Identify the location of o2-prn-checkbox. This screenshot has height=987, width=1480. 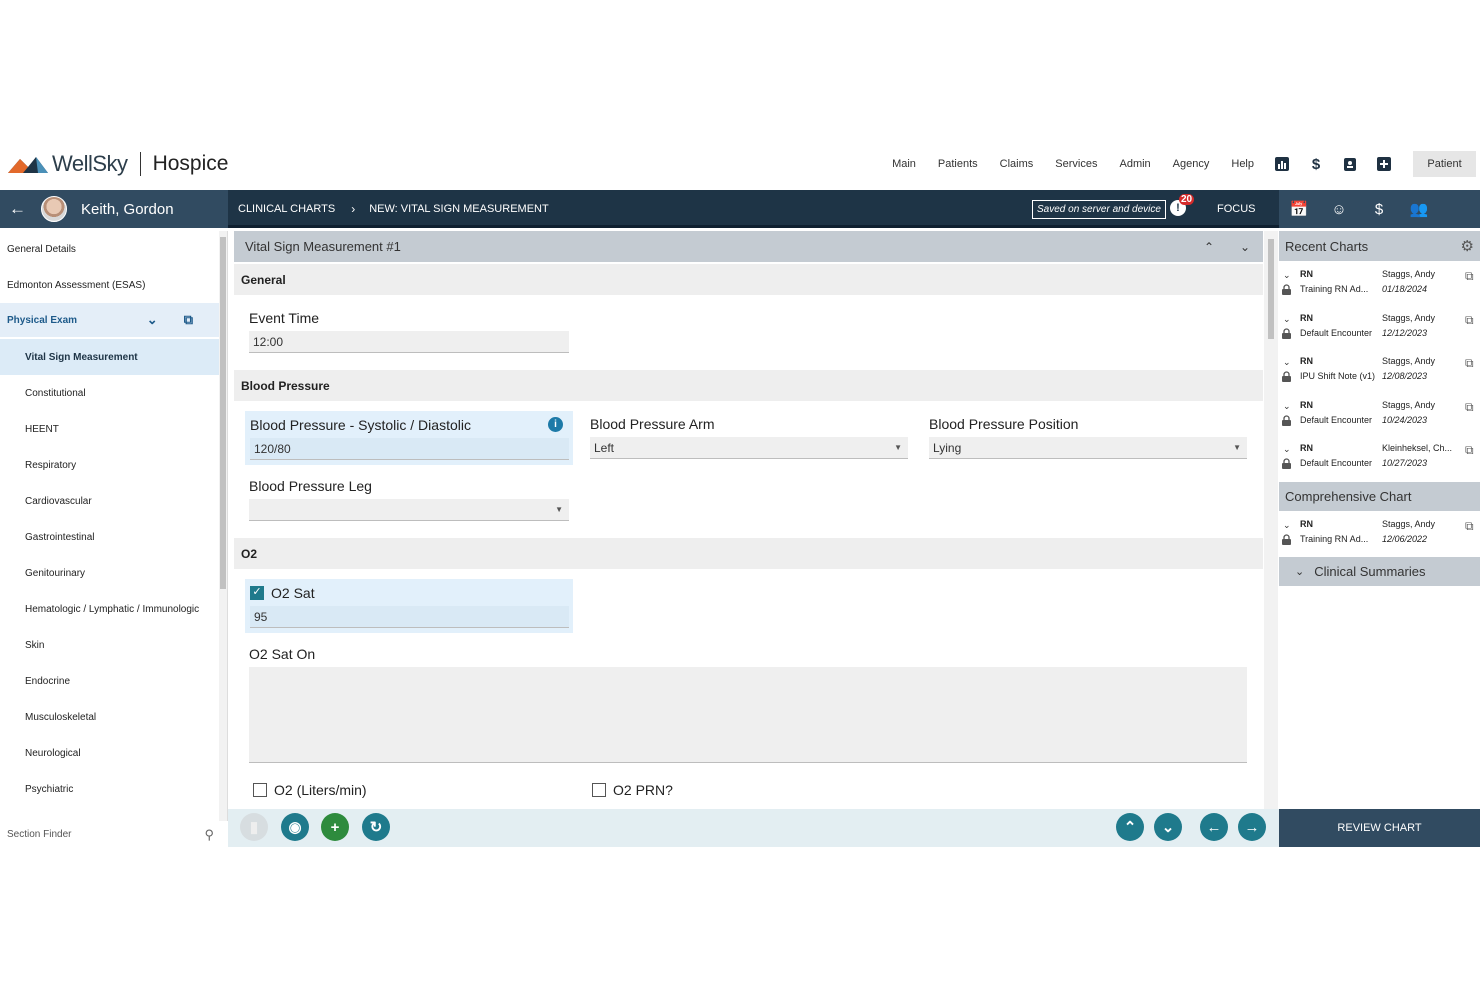
(599, 790).